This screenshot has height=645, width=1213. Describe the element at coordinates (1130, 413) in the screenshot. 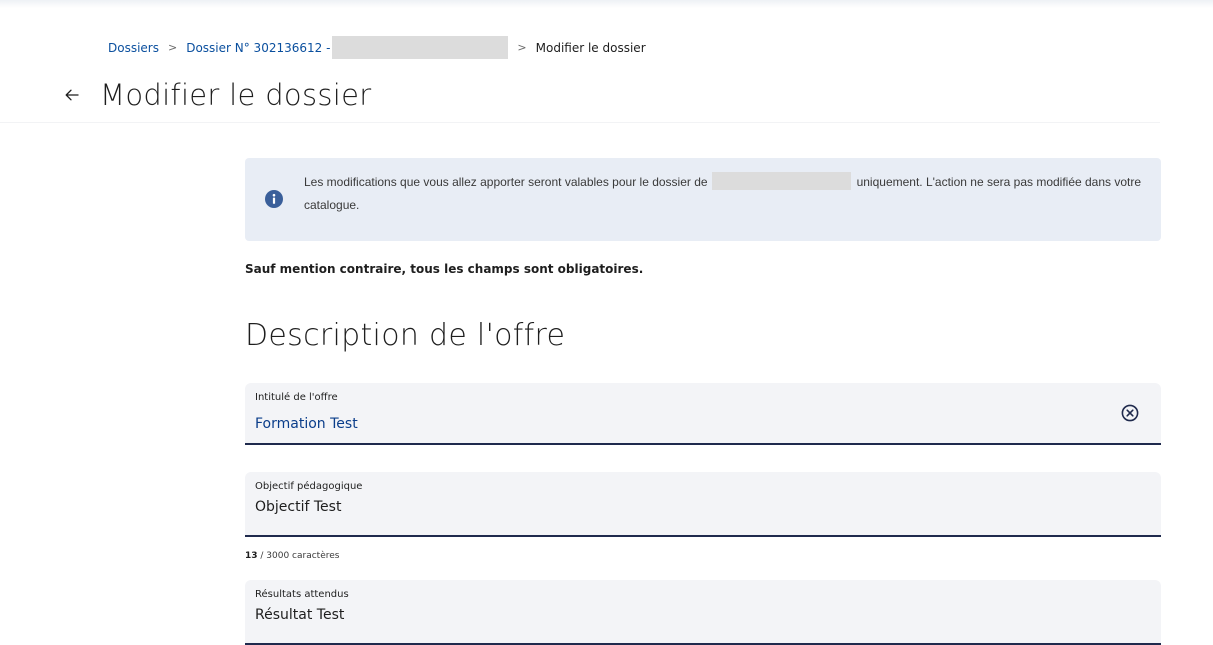

I see `close-circle-icon` at that location.